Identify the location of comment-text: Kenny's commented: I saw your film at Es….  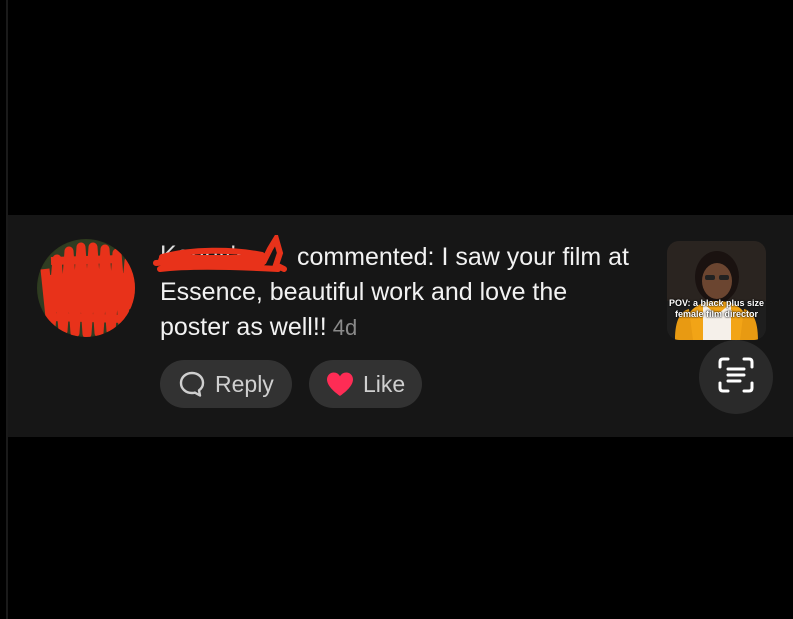
(396, 290).